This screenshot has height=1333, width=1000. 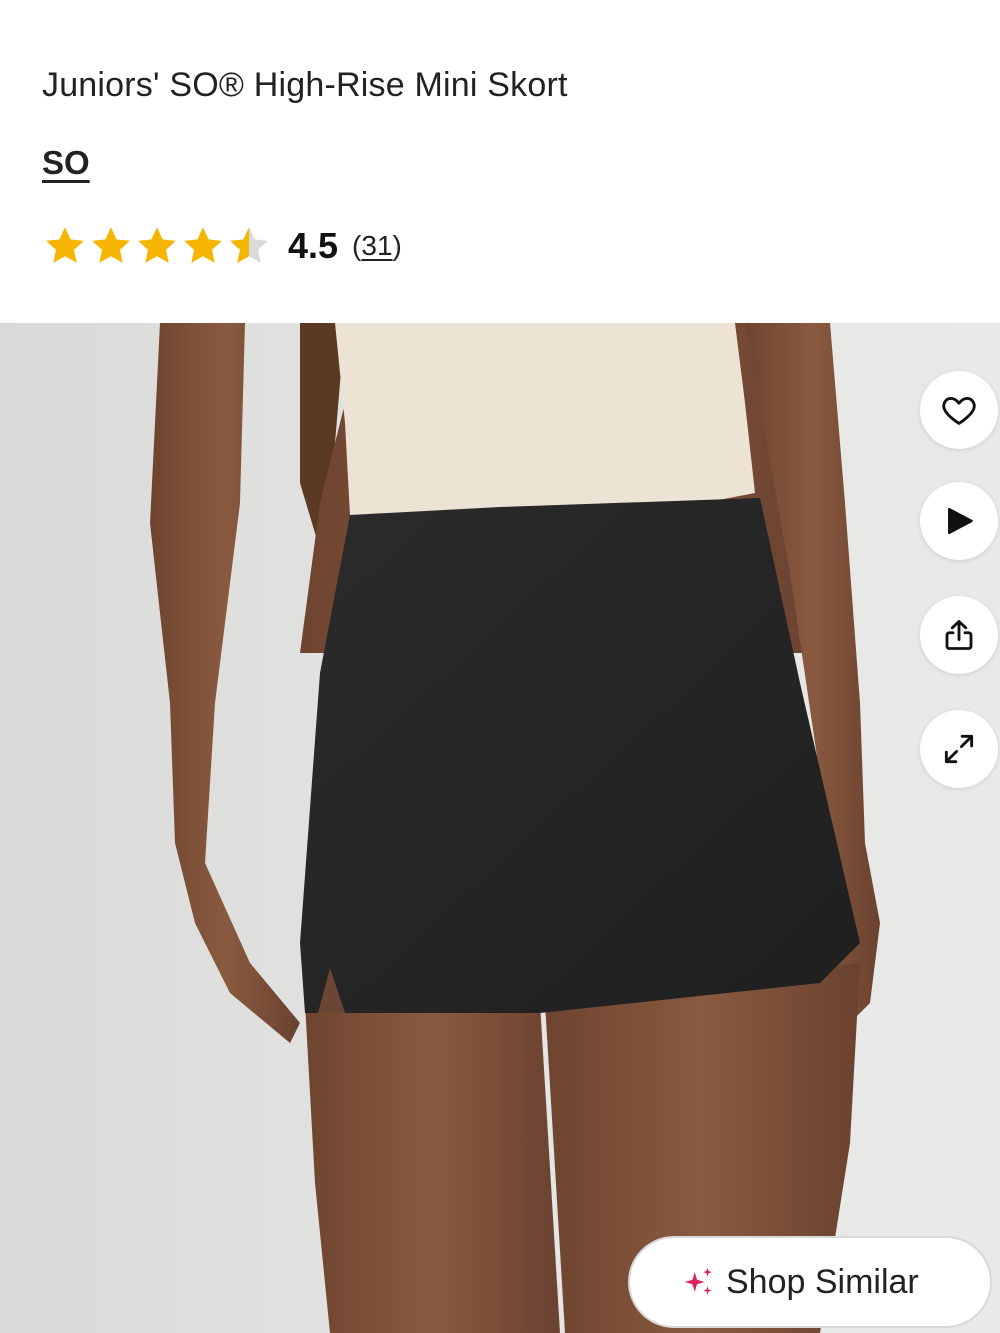 I want to click on paren-open: (, so click(x=357, y=245).